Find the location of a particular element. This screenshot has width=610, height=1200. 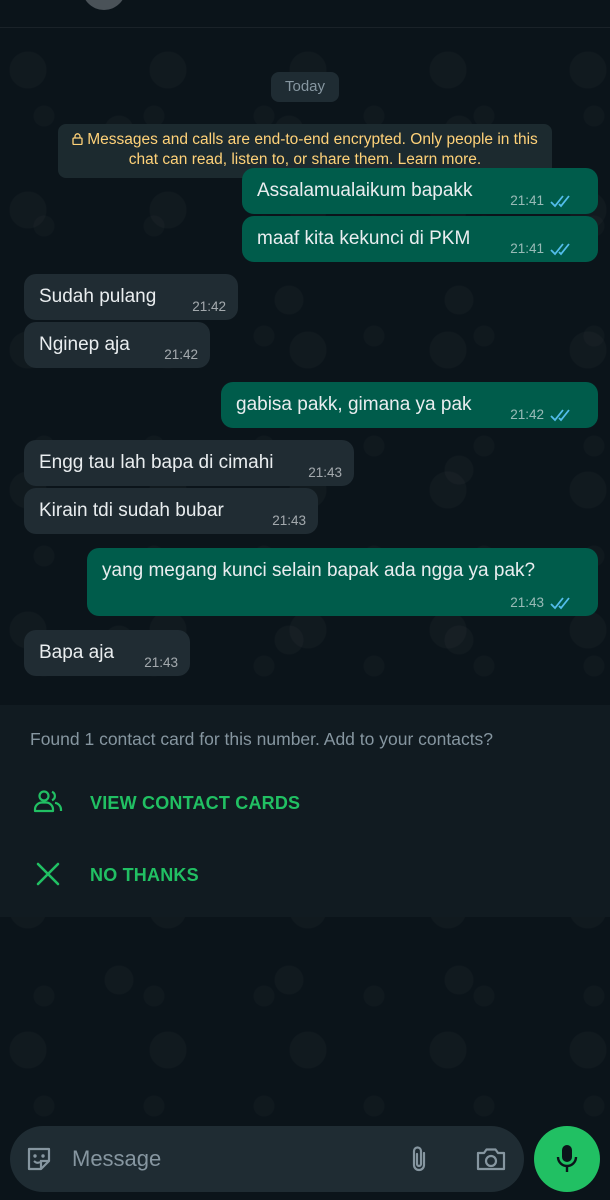

avatar is located at coordinates (104, 5).